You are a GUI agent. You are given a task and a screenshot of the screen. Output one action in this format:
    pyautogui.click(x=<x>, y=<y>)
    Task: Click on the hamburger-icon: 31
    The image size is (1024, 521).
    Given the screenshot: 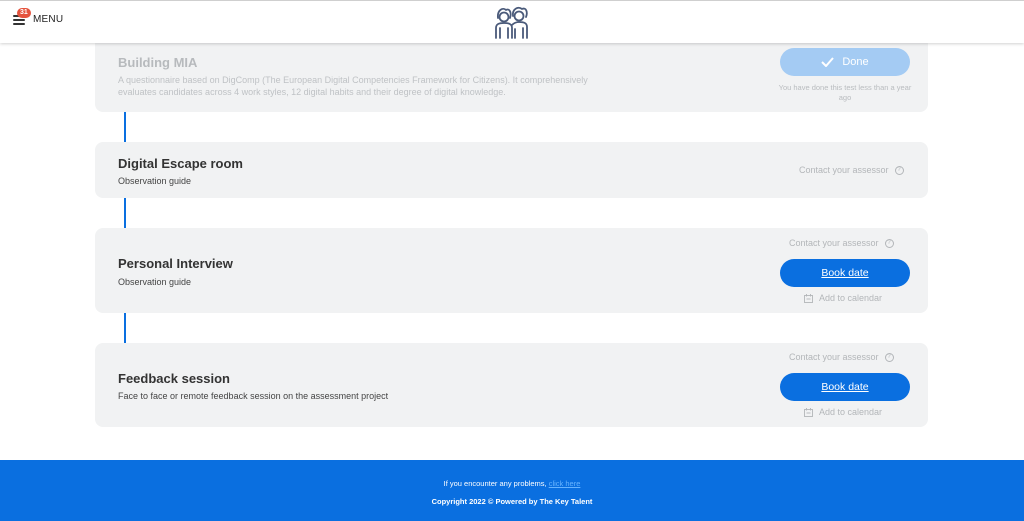 What is the action you would take?
    pyautogui.click(x=22, y=16)
    